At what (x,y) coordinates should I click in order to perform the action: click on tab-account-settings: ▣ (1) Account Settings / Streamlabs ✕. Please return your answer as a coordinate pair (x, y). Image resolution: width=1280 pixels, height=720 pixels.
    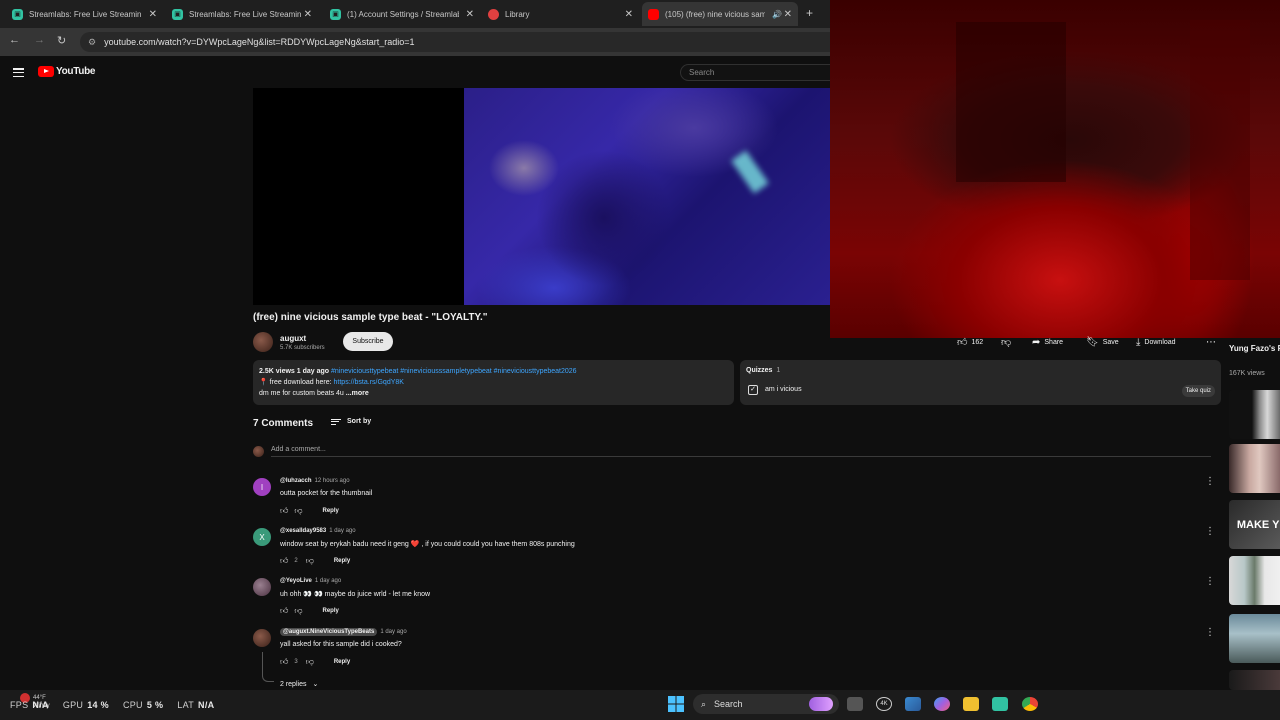
    Looking at the image, I should click on (402, 14).